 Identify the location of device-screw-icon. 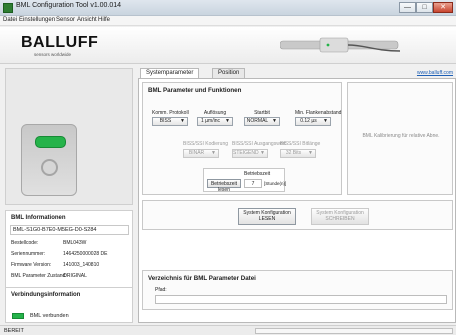
(49, 167).